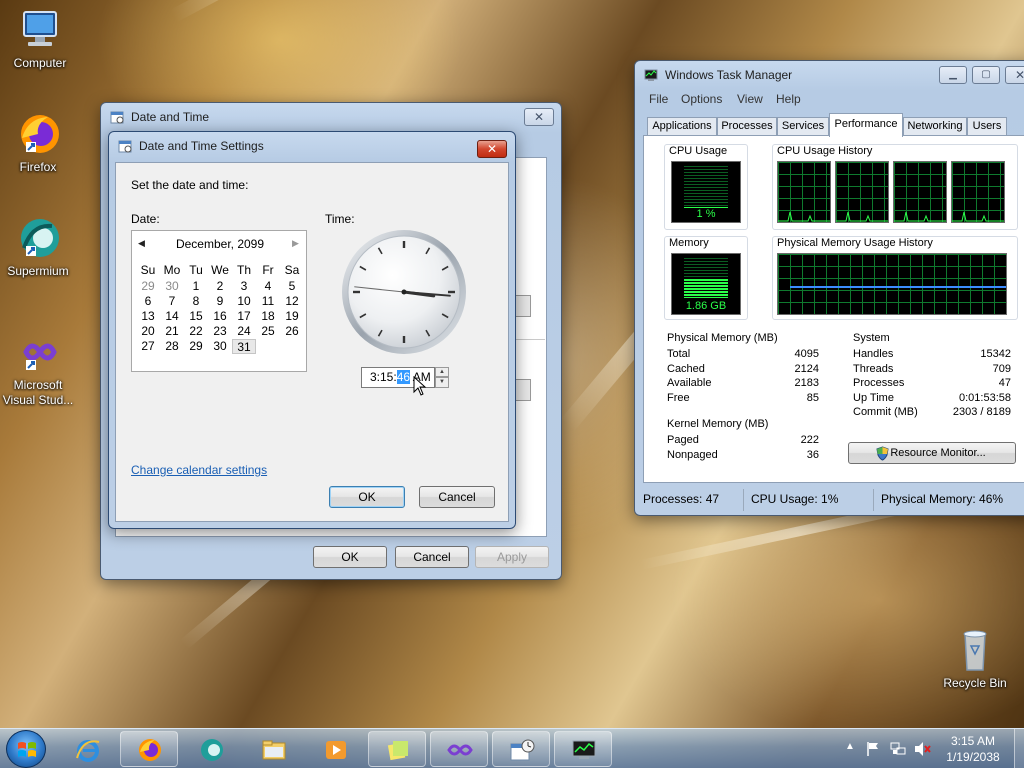 Image resolution: width=1024 pixels, height=768 pixels. I want to click on apply-button: Apply, so click(512, 557).